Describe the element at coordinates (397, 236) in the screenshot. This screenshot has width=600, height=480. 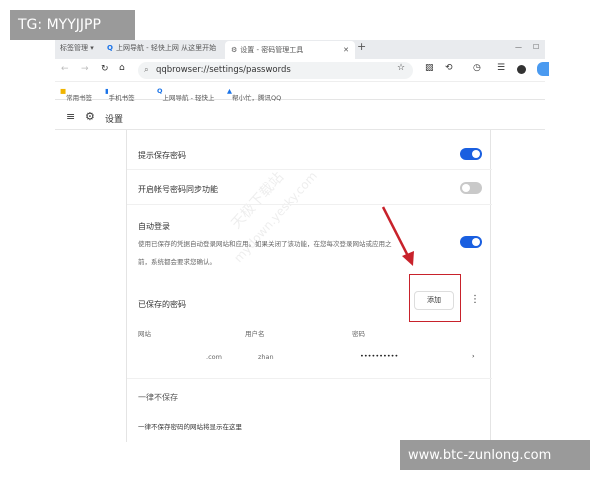
I see `red-arrow-icon` at that location.